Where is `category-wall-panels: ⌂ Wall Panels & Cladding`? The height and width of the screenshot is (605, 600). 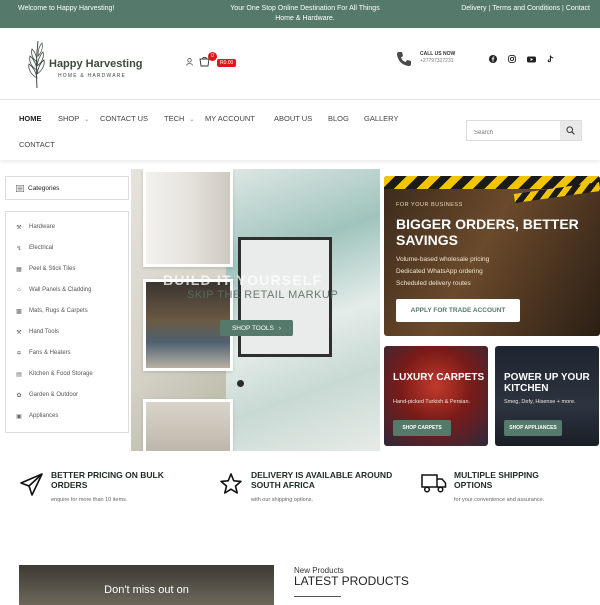
category-wall-panels: ⌂ Wall Panels & Cladding is located at coordinates (53, 290).